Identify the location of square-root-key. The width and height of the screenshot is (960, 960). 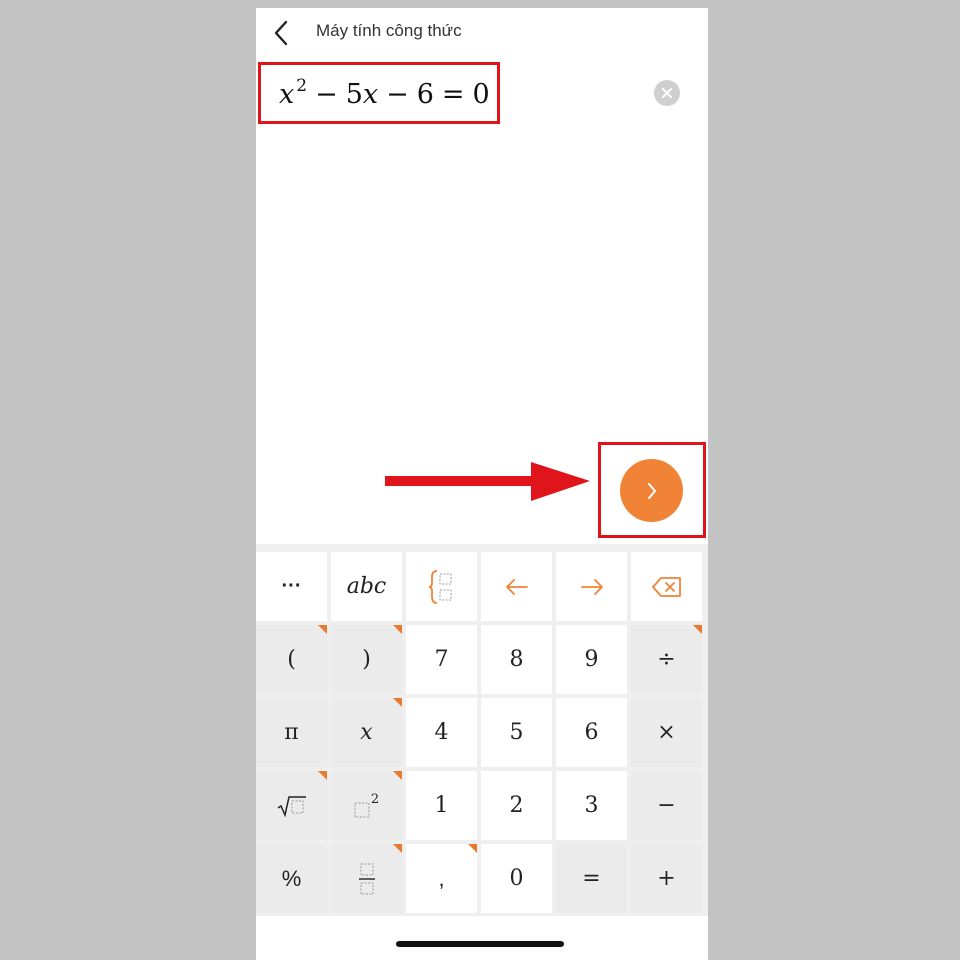
(291, 805).